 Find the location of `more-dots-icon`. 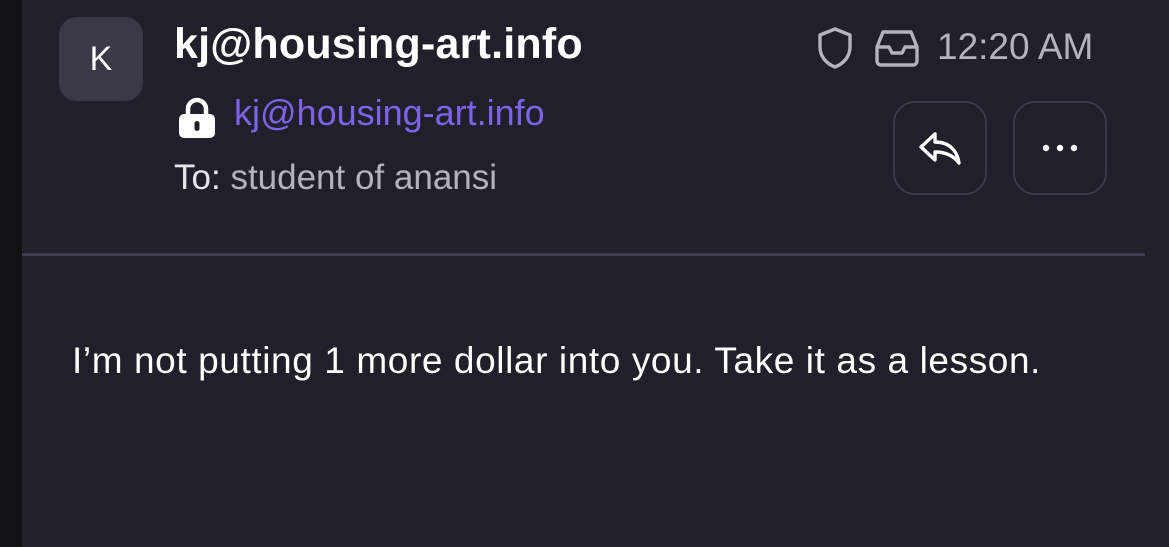

more-dots-icon is located at coordinates (1060, 148).